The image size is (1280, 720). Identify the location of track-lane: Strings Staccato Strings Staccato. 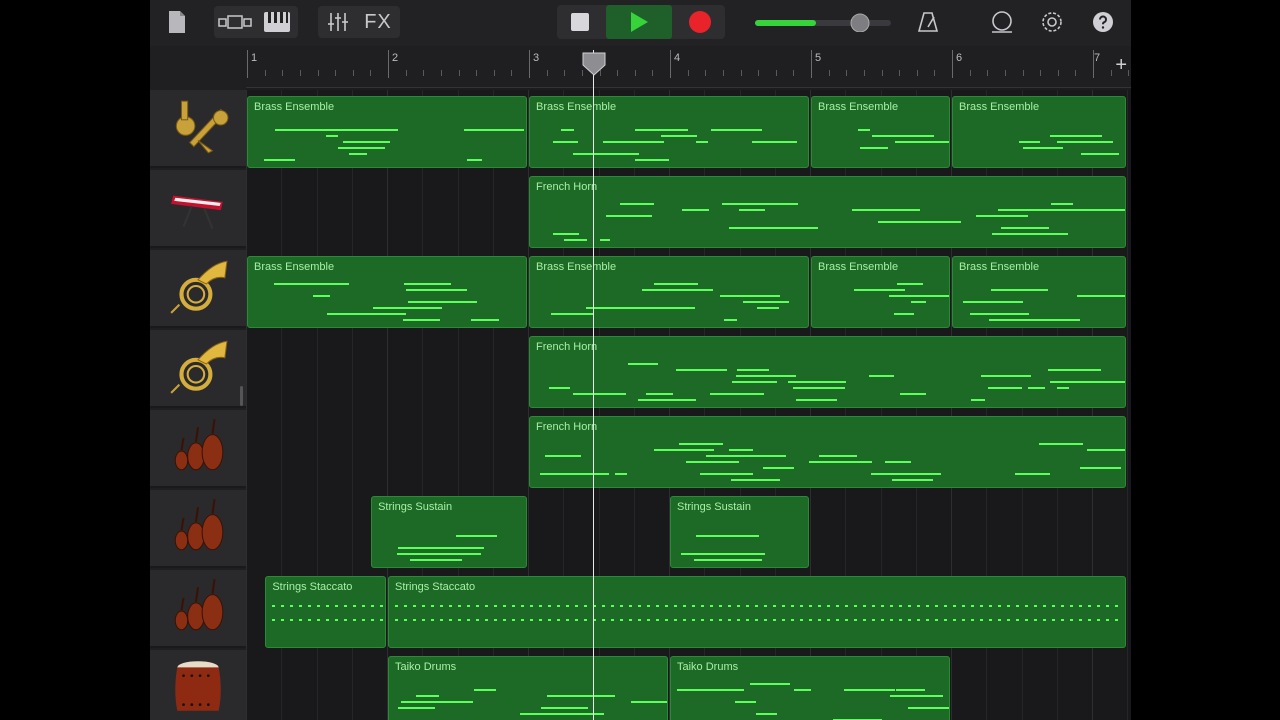
(688, 610).